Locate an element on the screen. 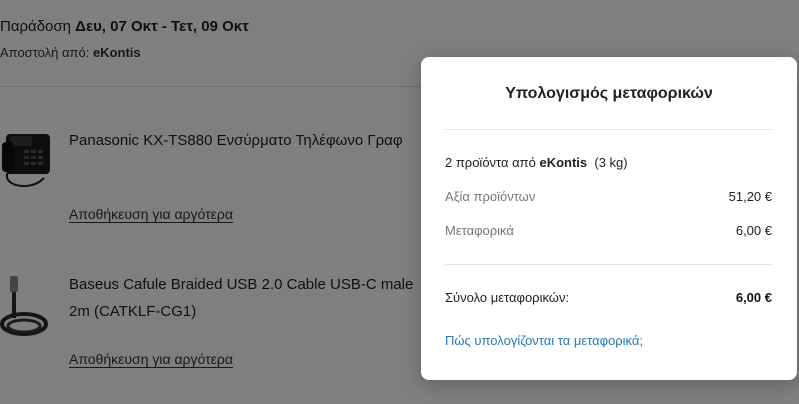 The image size is (799, 404). total-row: Σύνολο μεταφορικών: 6,00 € is located at coordinates (608, 297).